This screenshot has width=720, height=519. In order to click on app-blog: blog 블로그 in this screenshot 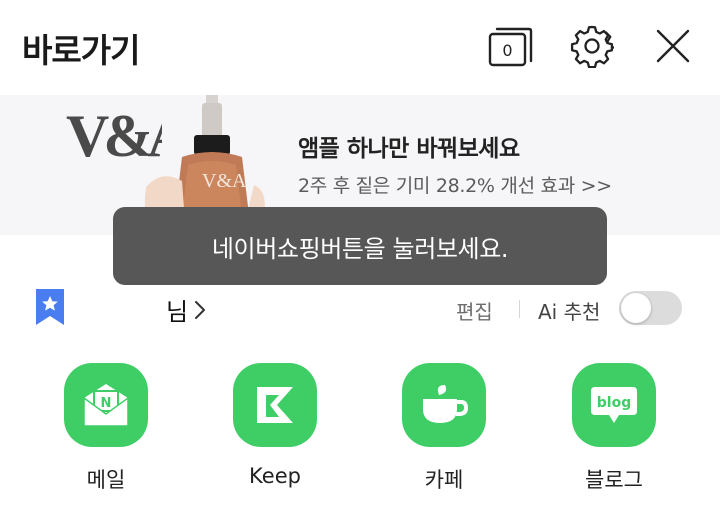, I will do `click(614, 428)`.